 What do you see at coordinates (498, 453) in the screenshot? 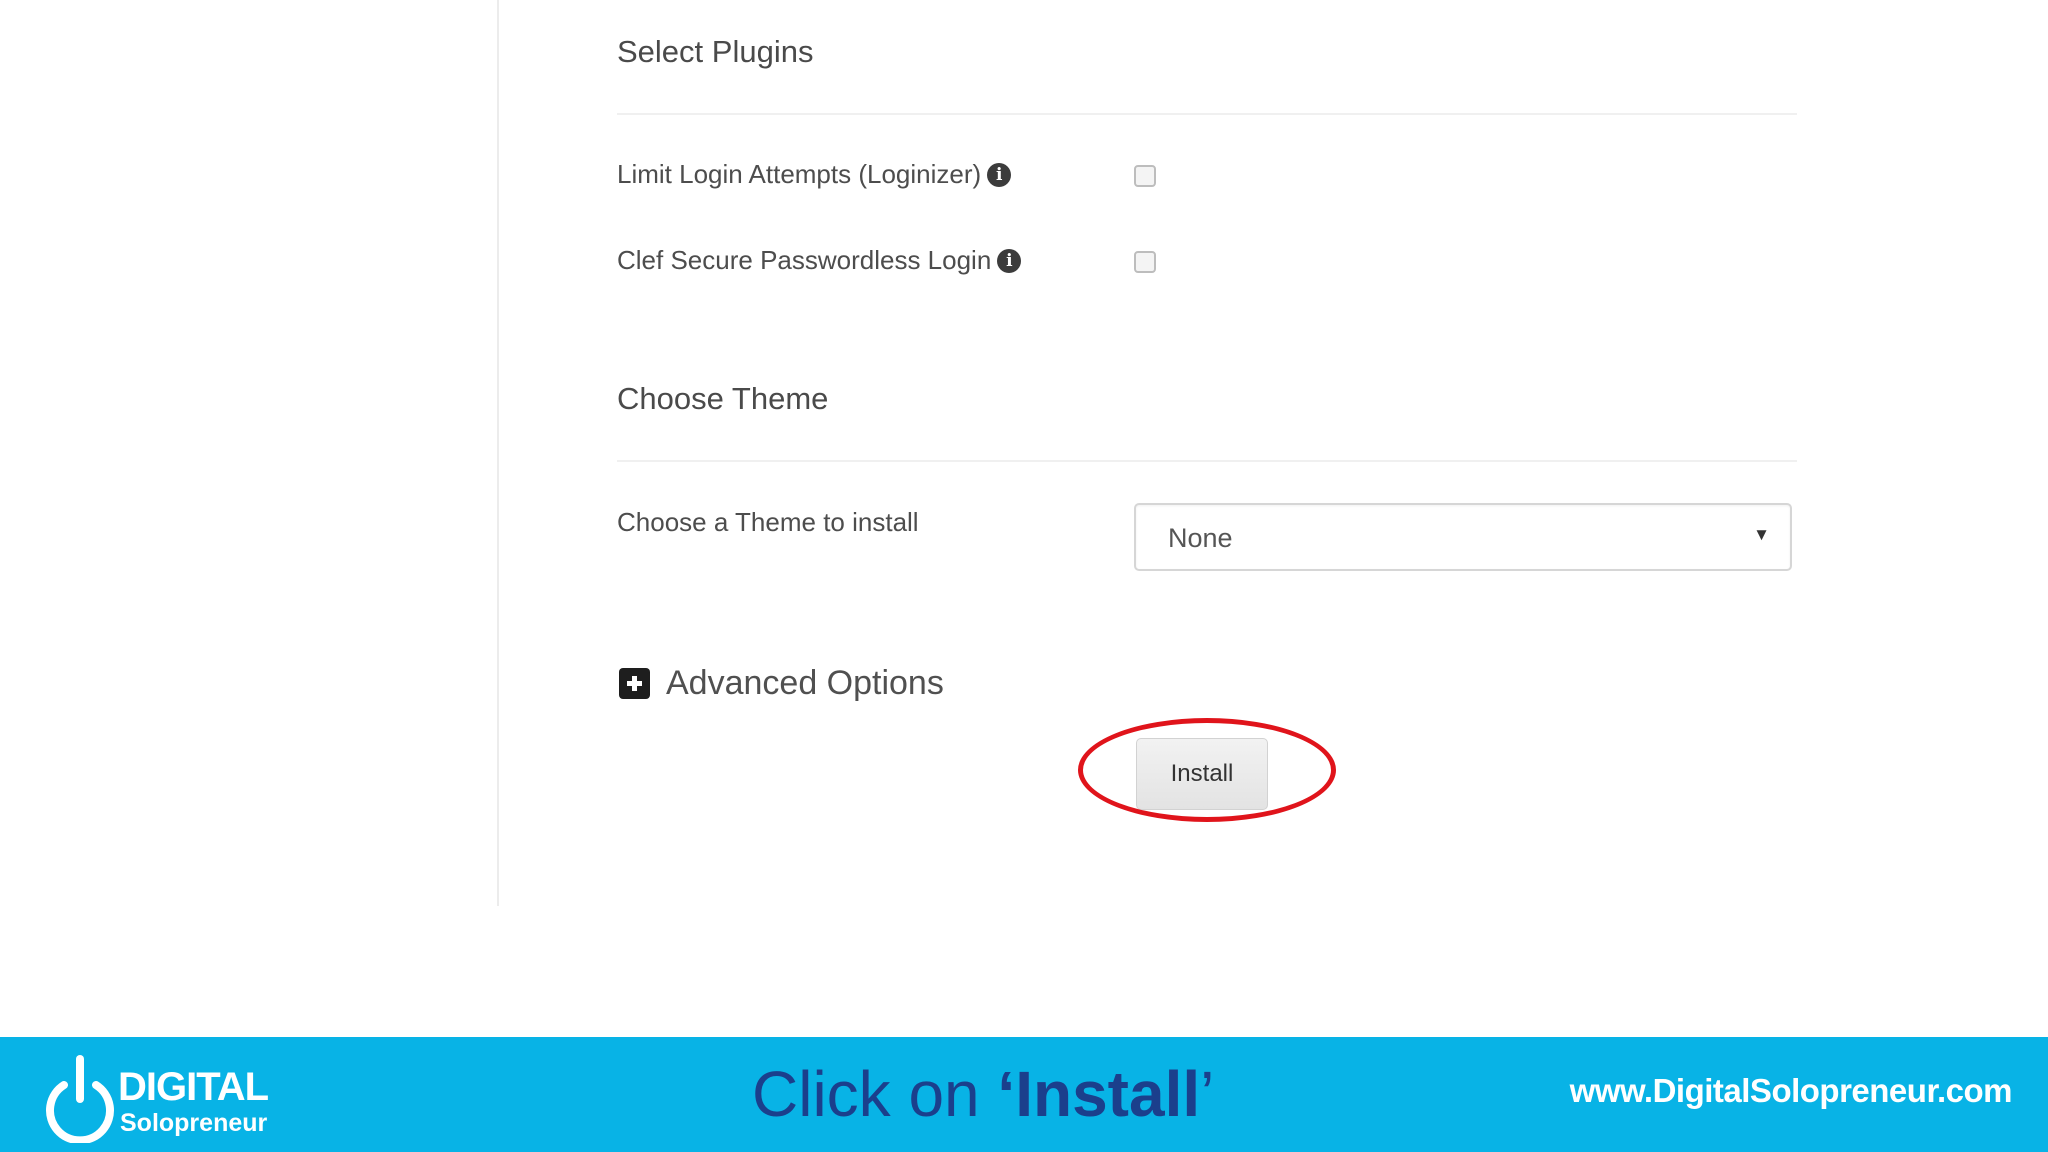
I see `left-divider` at bounding box center [498, 453].